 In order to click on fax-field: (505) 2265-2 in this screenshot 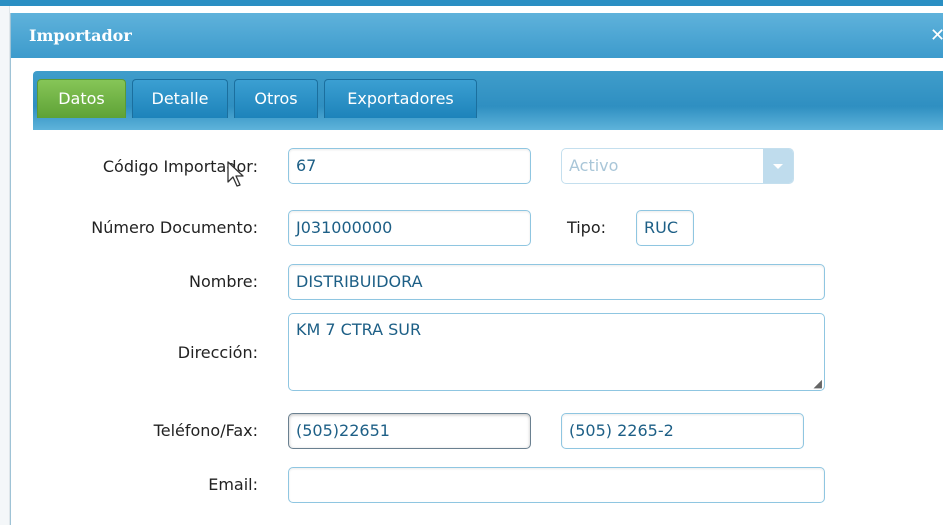, I will do `click(682, 431)`.